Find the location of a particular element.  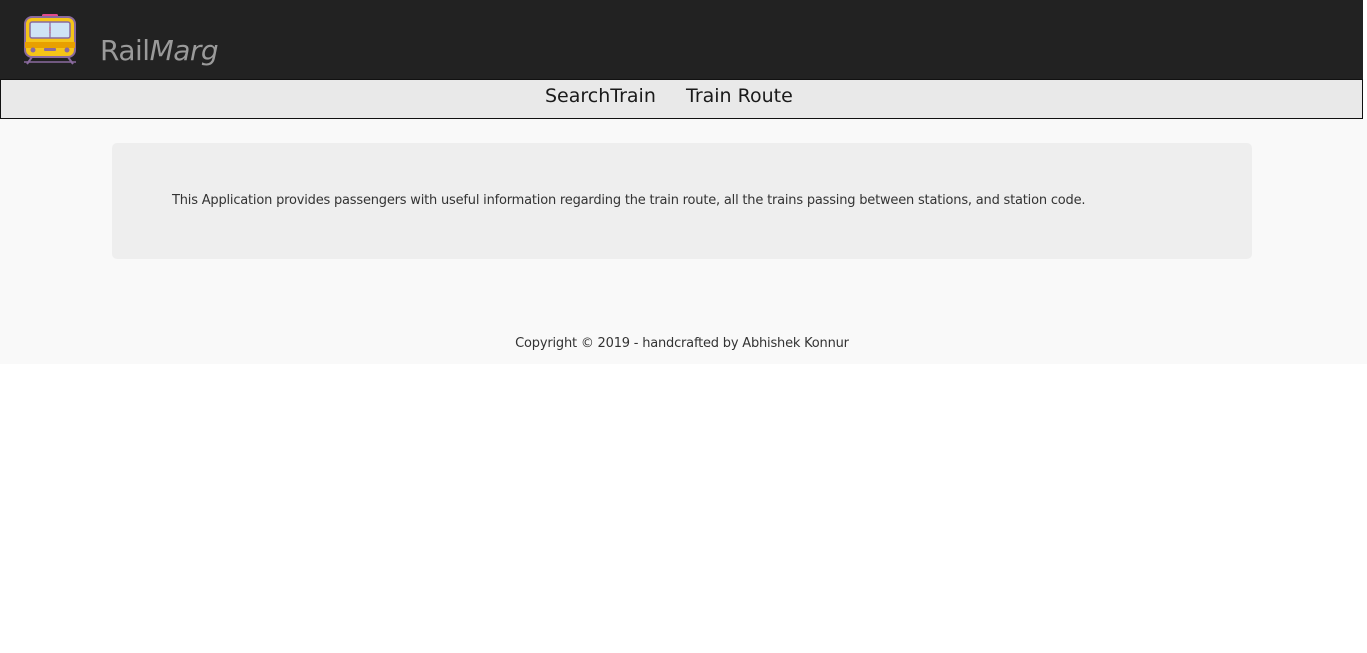

main-navbar: SearchTrain Train Route is located at coordinates (681, 99).